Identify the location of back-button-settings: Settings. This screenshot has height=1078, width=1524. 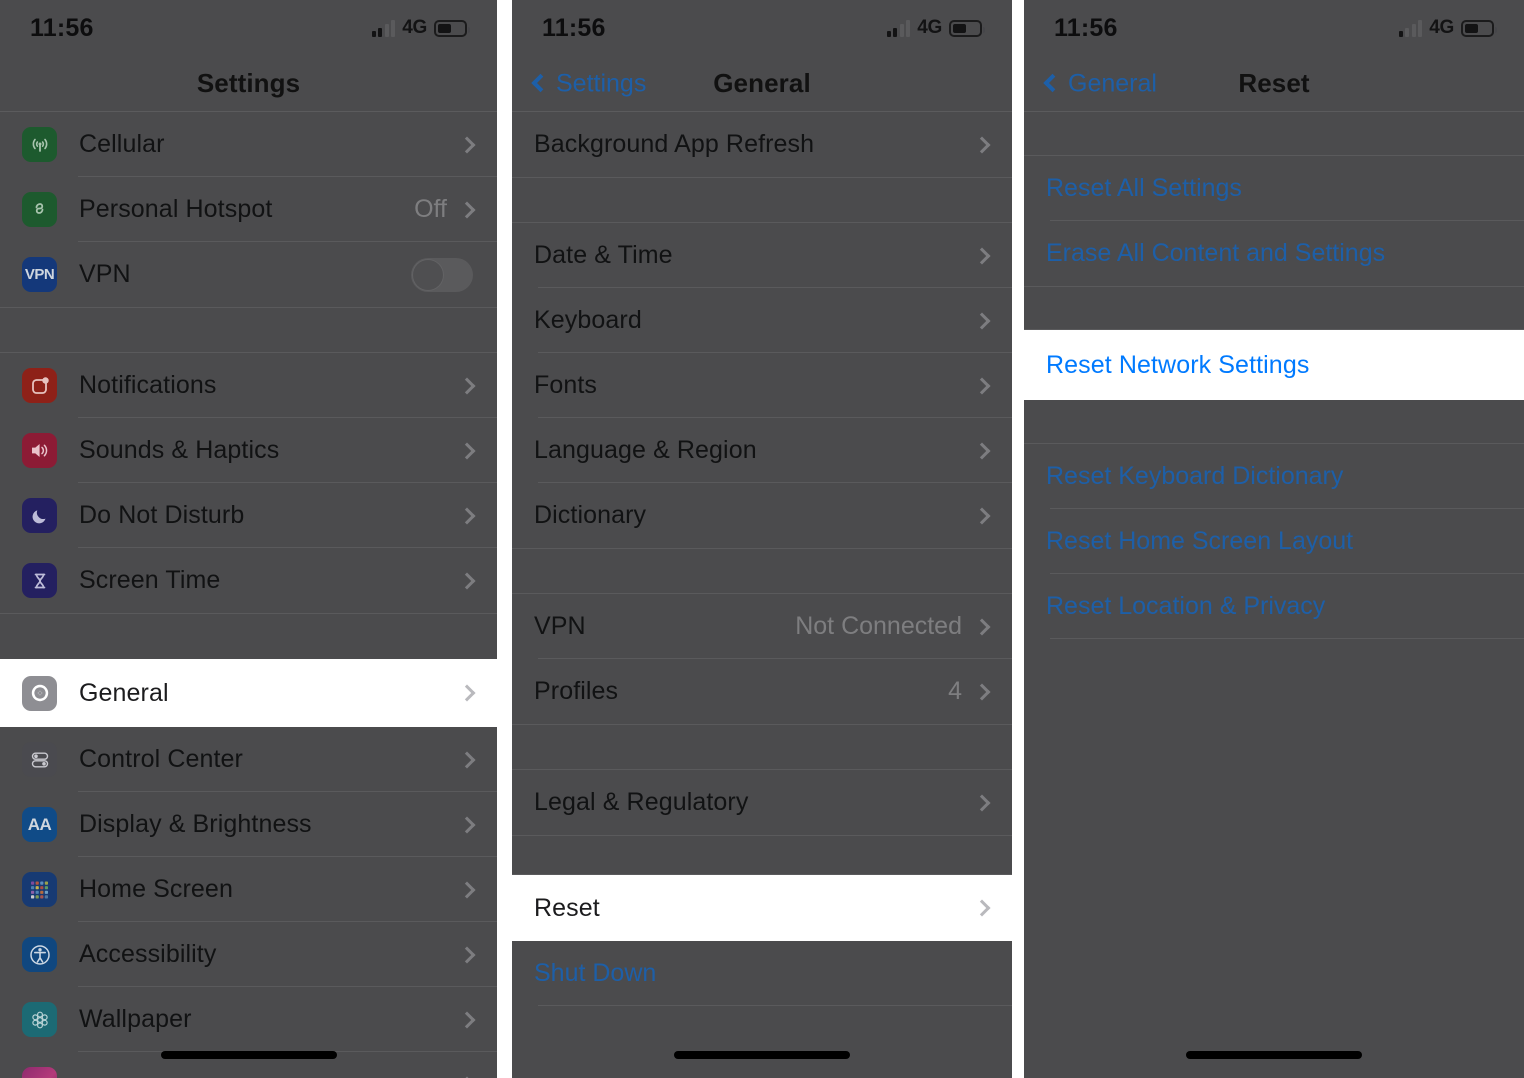
(588, 83).